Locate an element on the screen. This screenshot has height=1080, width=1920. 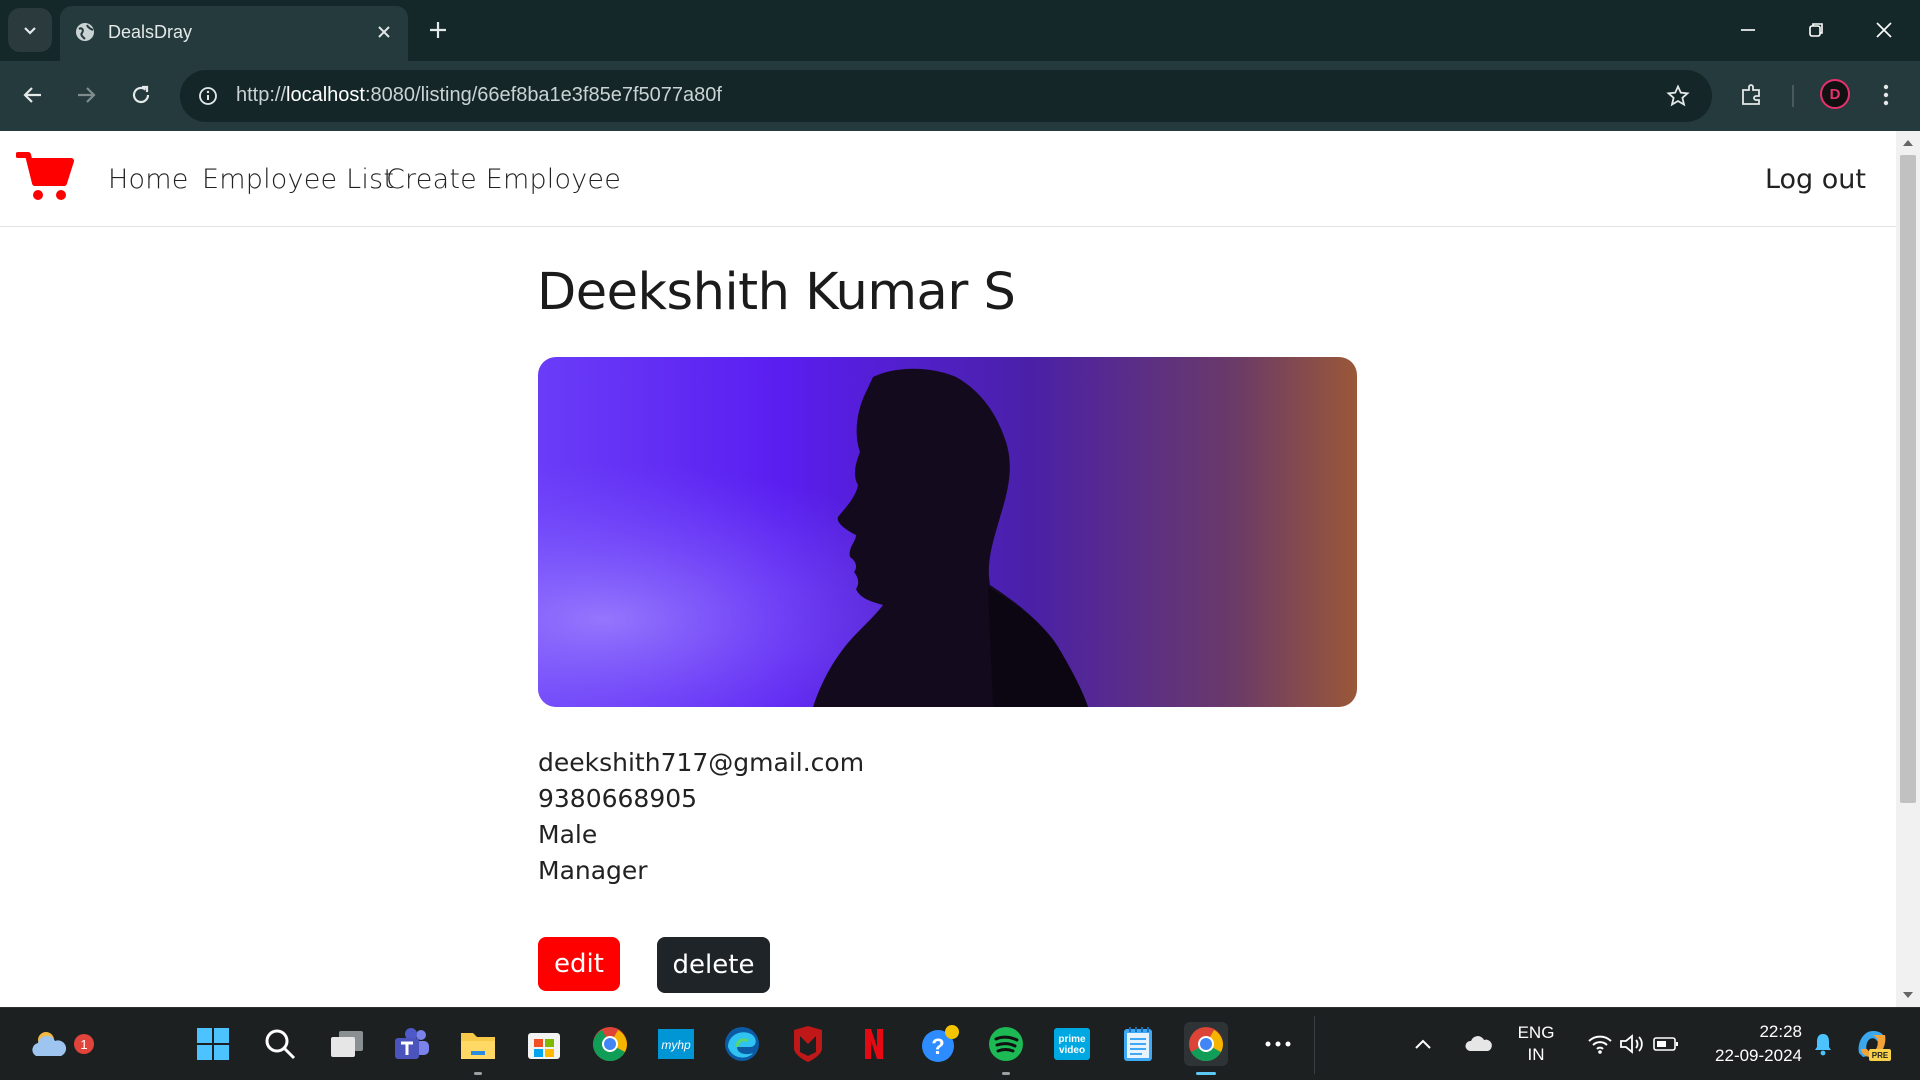
cloud-sun-icon is located at coordinates (49, 1044).